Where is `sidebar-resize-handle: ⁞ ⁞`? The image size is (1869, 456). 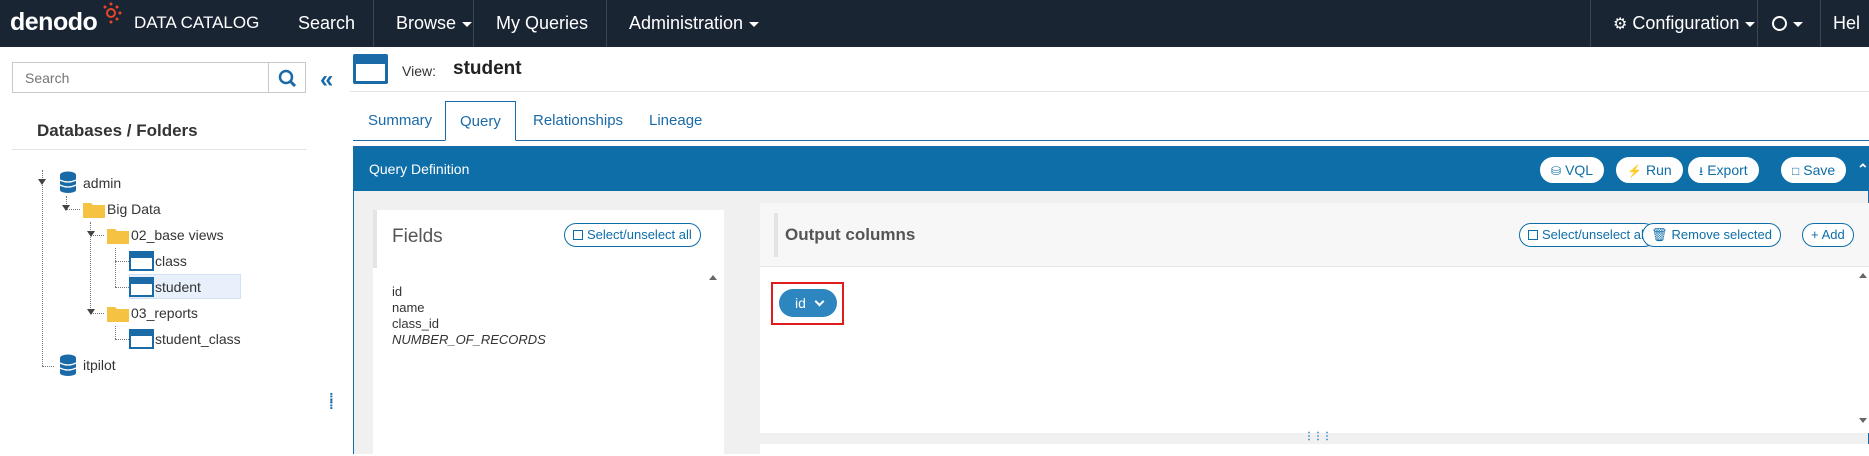 sidebar-resize-handle: ⁞ ⁞ is located at coordinates (332, 404).